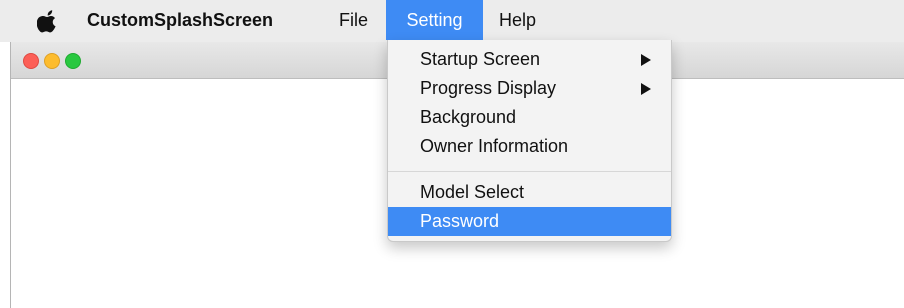 The width and height of the screenshot is (904, 308). What do you see at coordinates (468, 117) in the screenshot?
I see `menu-item-label: Background` at bounding box center [468, 117].